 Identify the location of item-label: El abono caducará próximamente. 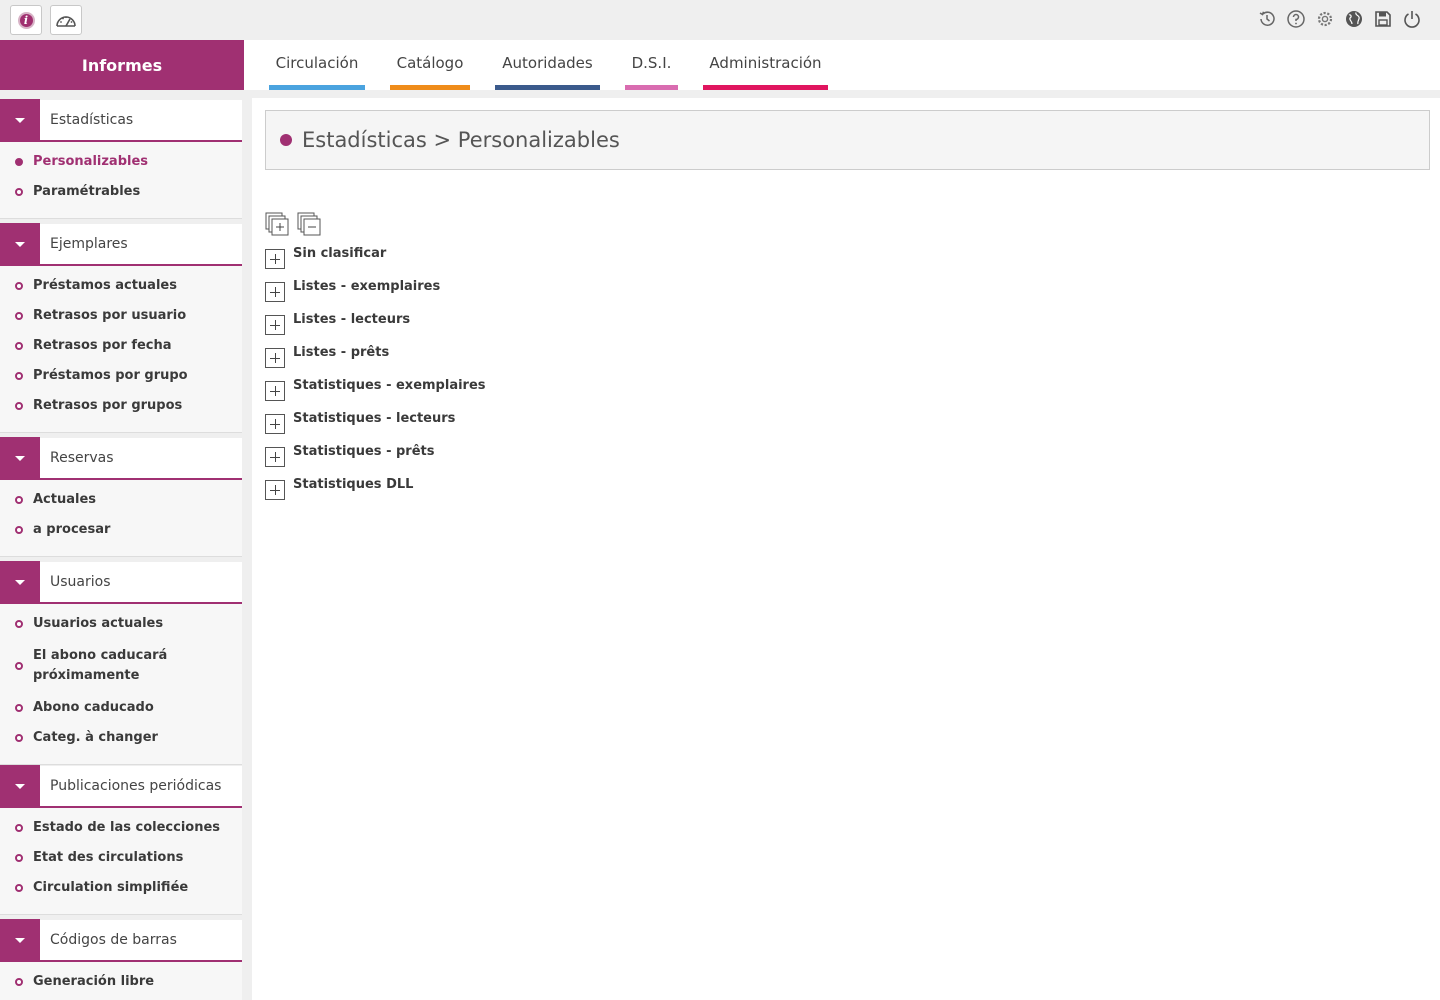
(100, 665).